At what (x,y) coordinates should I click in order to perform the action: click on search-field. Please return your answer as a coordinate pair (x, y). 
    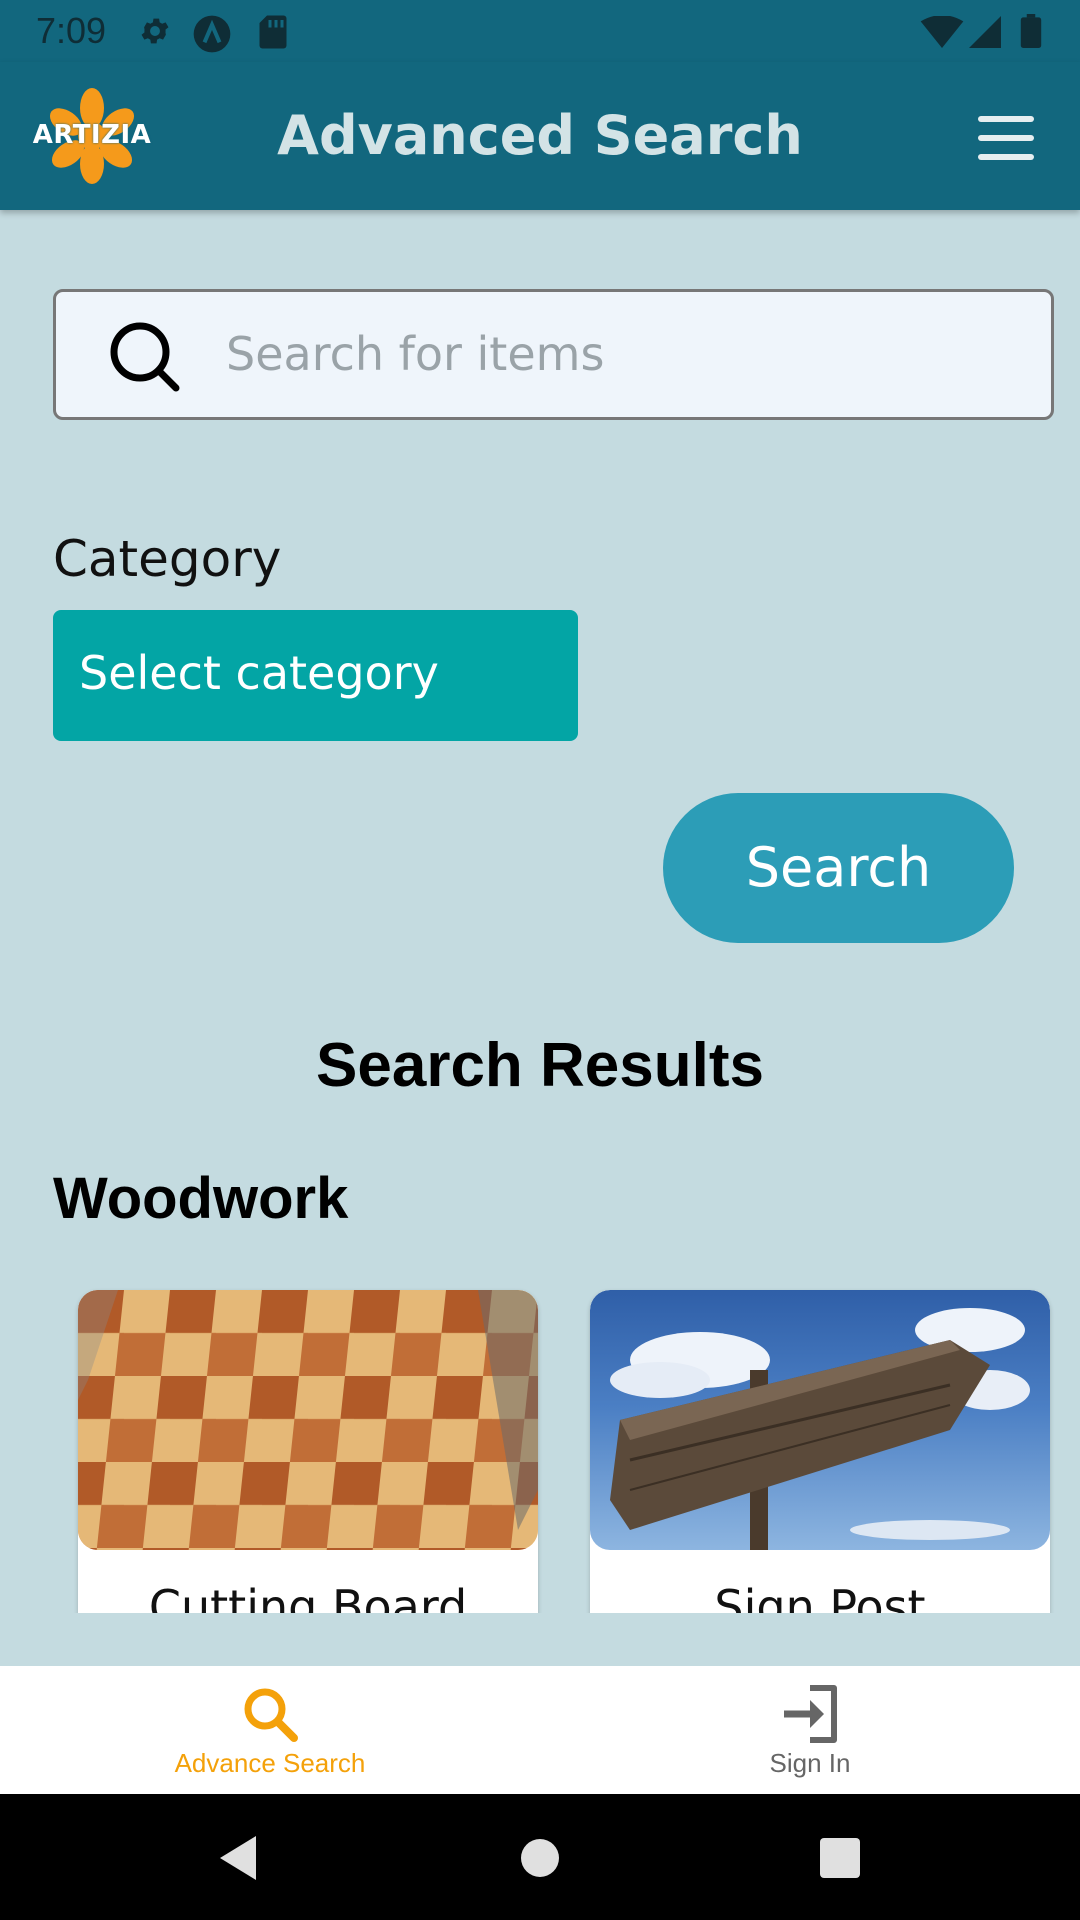
    Looking at the image, I should click on (553, 354).